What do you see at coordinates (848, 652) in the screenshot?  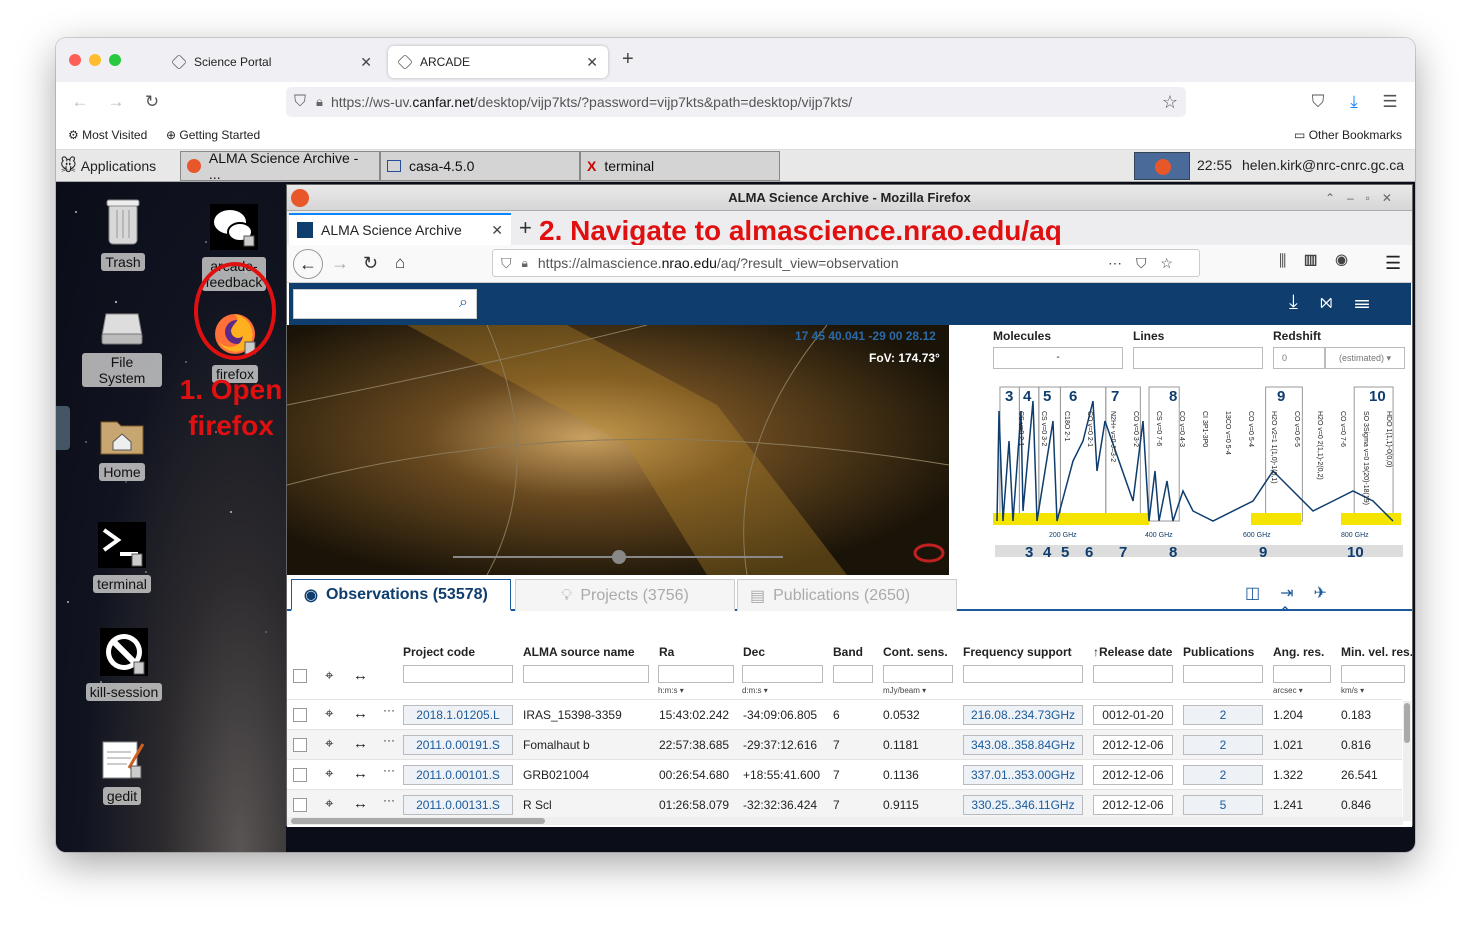 I see `col-band: Band` at bounding box center [848, 652].